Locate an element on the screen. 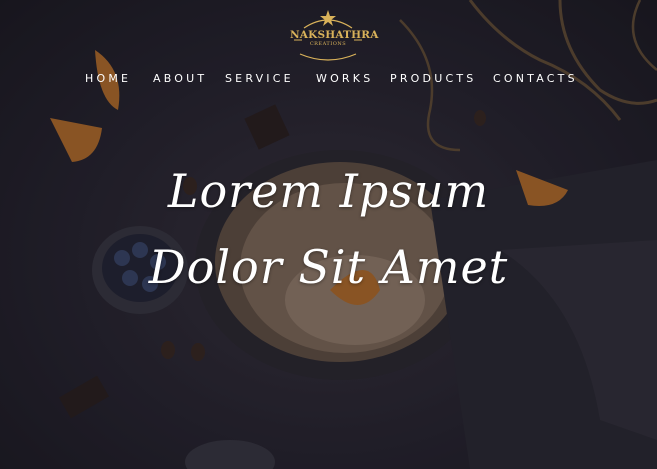 This screenshot has width=657, height=469. logo-name: NAKSHATHRA is located at coordinates (334, 35).